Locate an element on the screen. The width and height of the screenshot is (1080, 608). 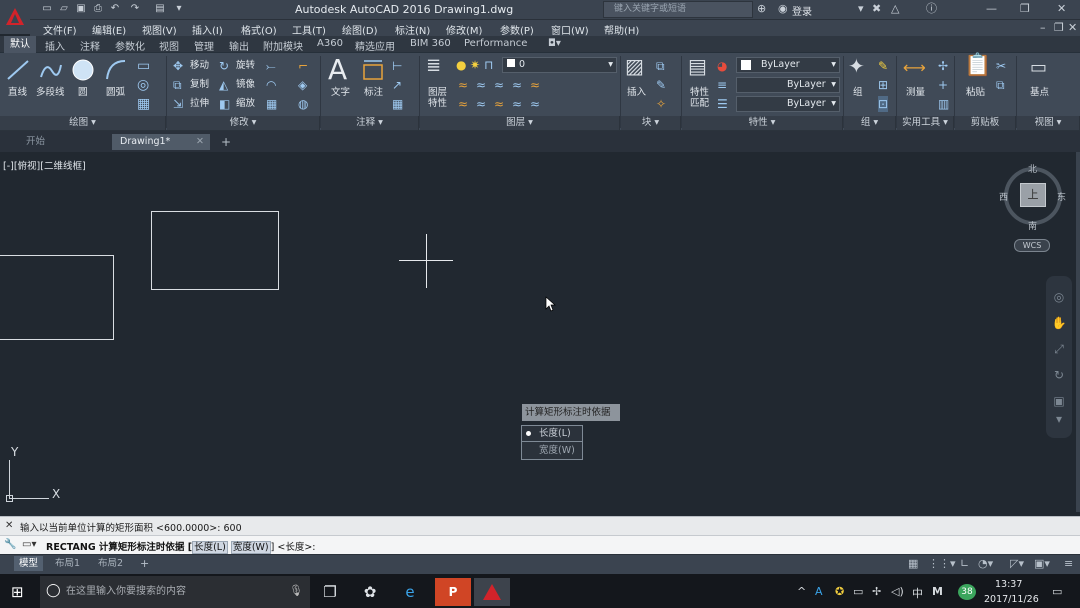
group-icon: ✦ is located at coordinates (856, 66).